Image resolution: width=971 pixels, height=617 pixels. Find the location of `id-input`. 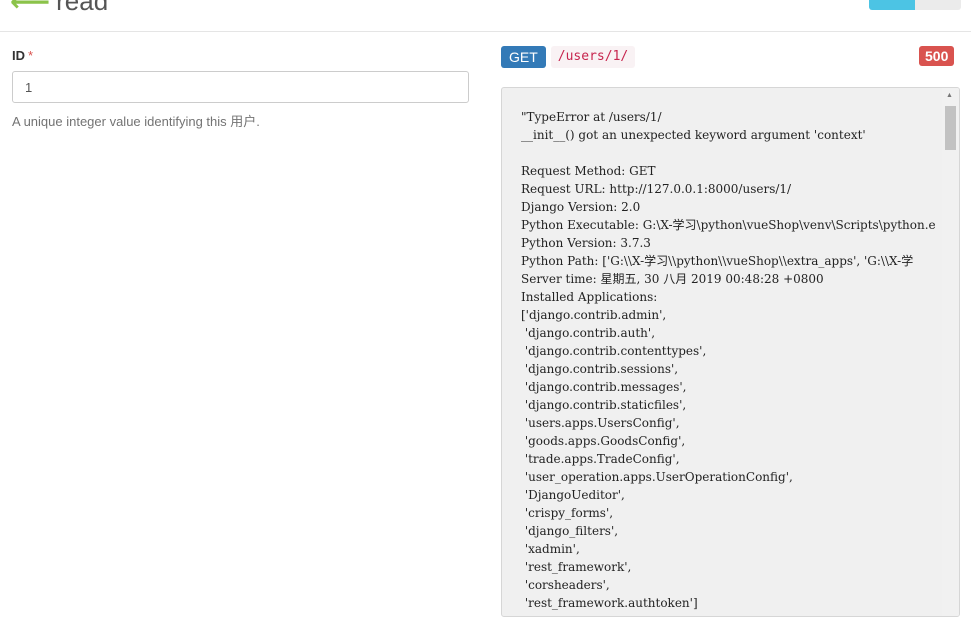

id-input is located at coordinates (240, 87).